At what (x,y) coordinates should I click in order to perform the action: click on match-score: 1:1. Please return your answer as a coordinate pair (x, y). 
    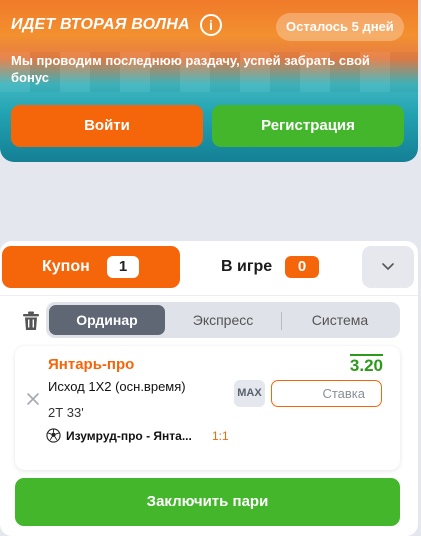
    Looking at the image, I should click on (220, 436).